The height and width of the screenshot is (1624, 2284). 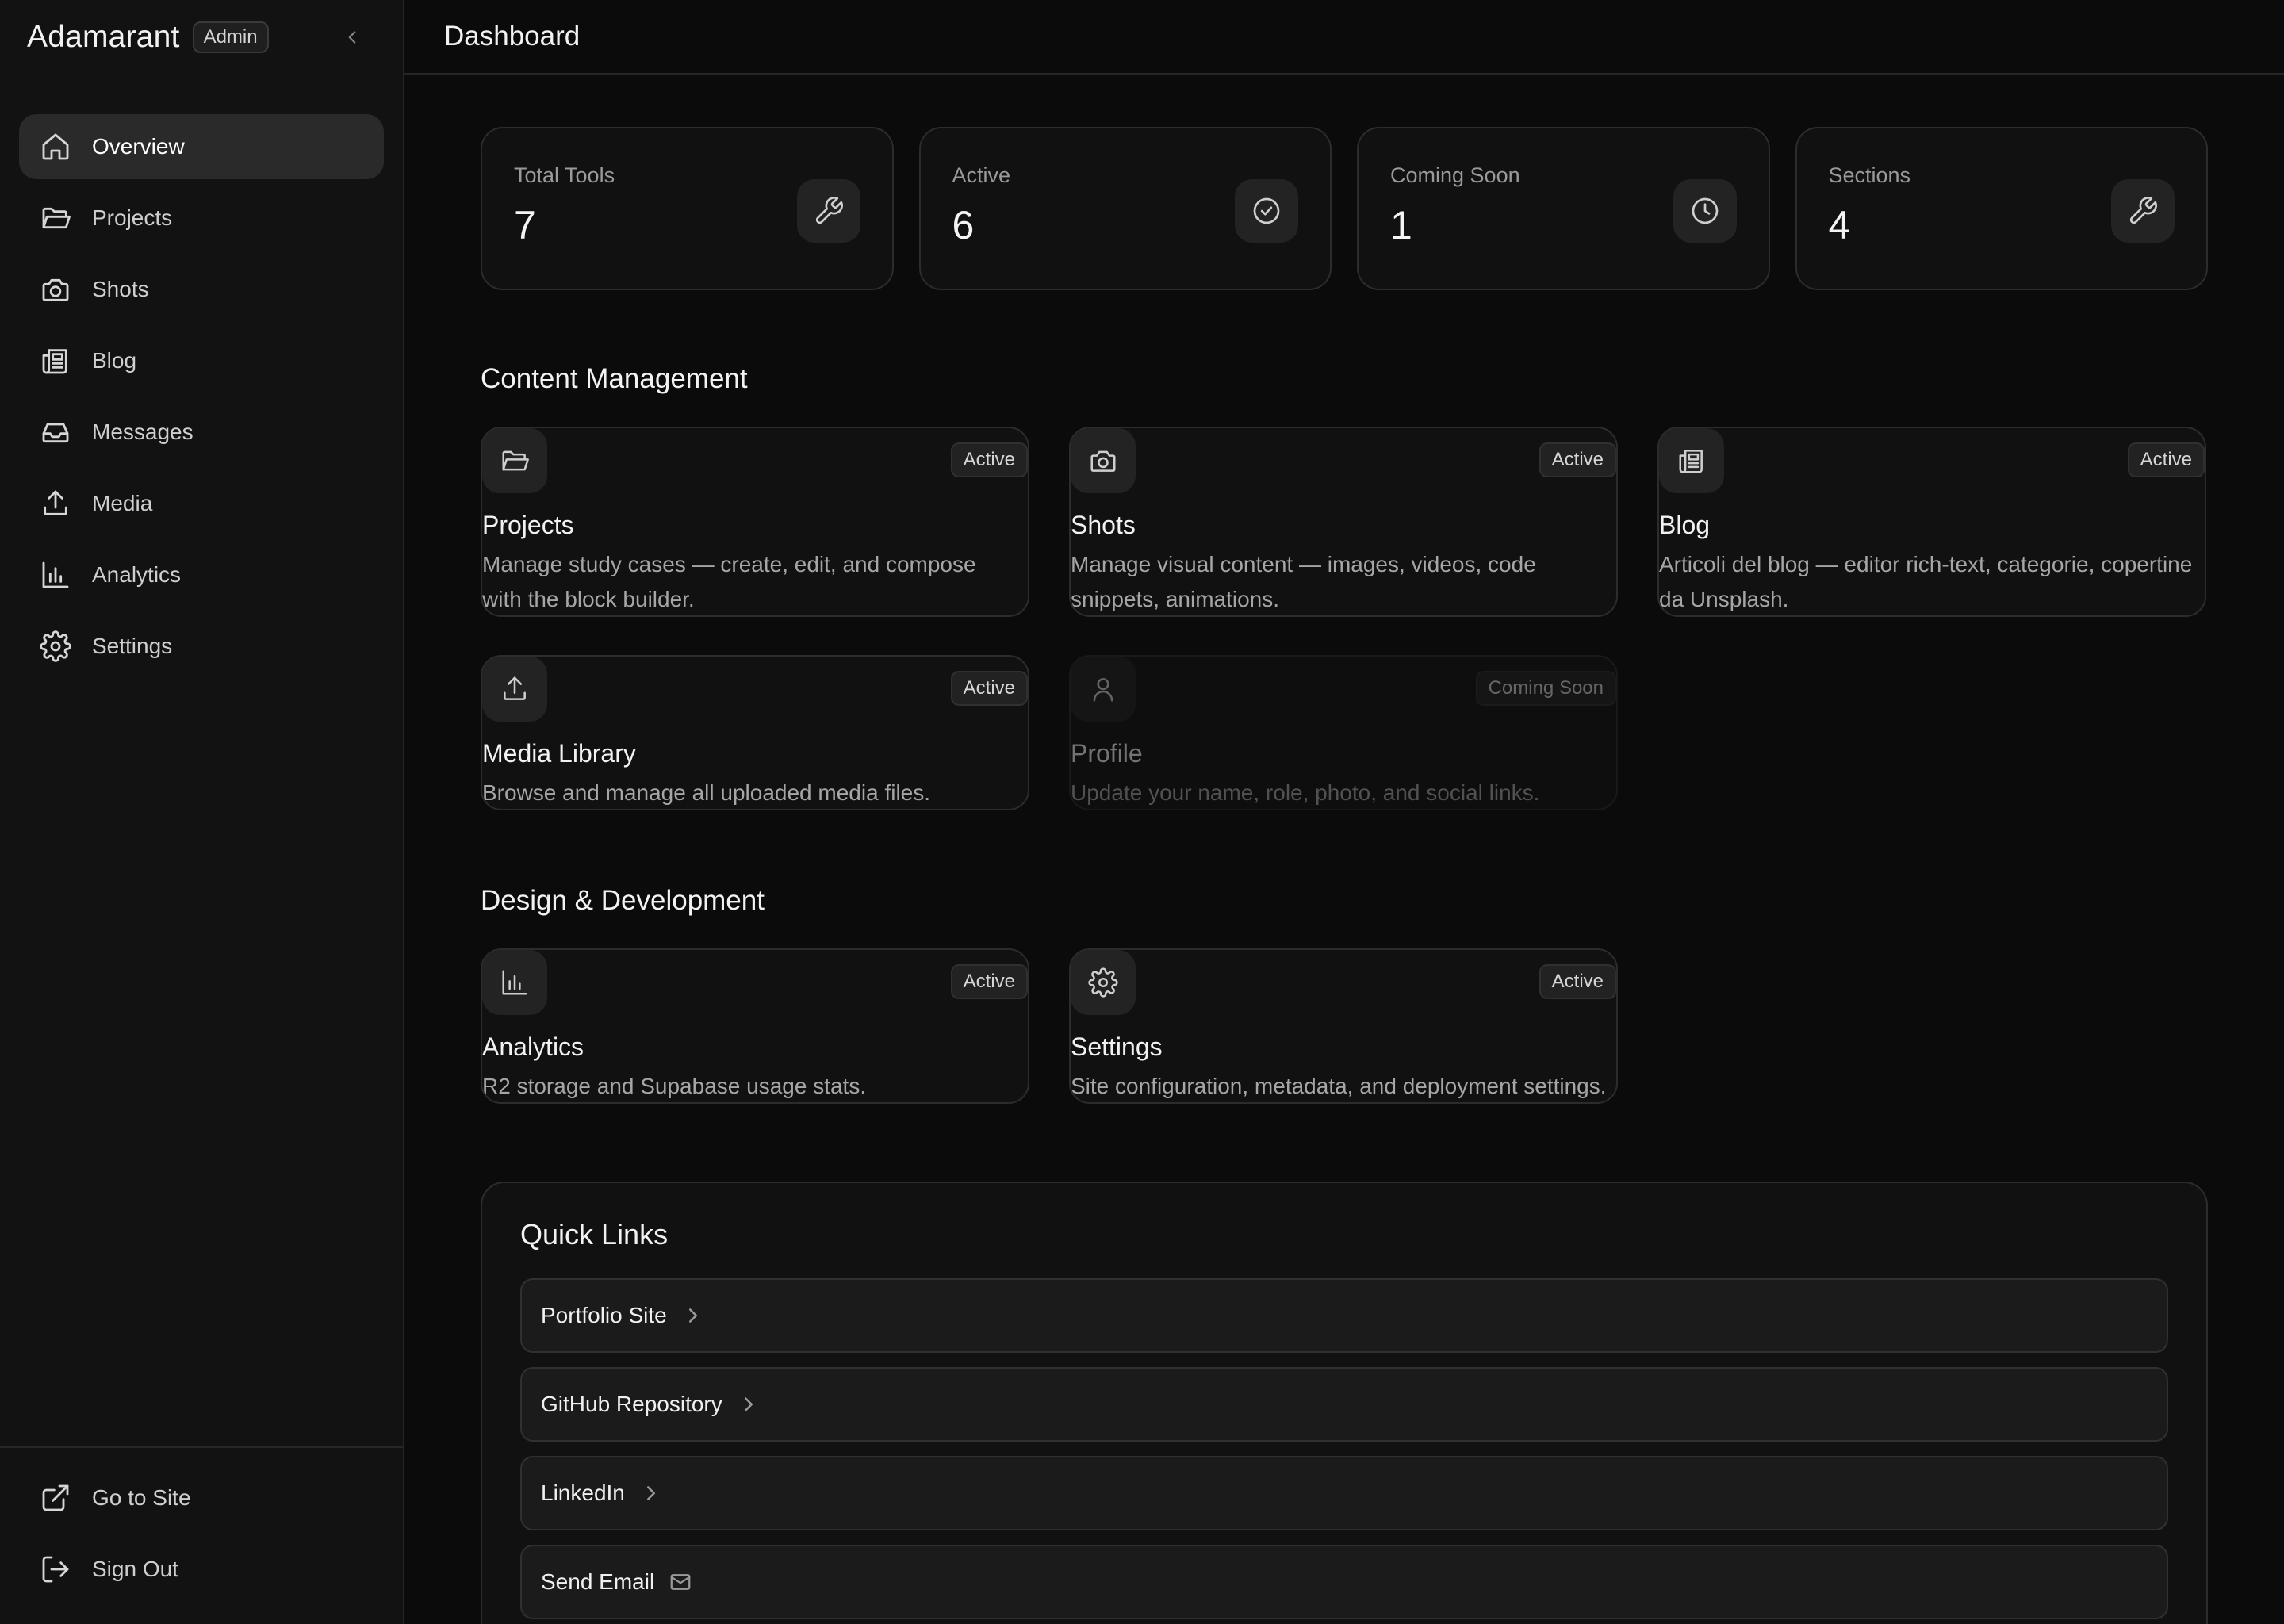 What do you see at coordinates (533, 1046) in the screenshot?
I see `tool-name: Analytics` at bounding box center [533, 1046].